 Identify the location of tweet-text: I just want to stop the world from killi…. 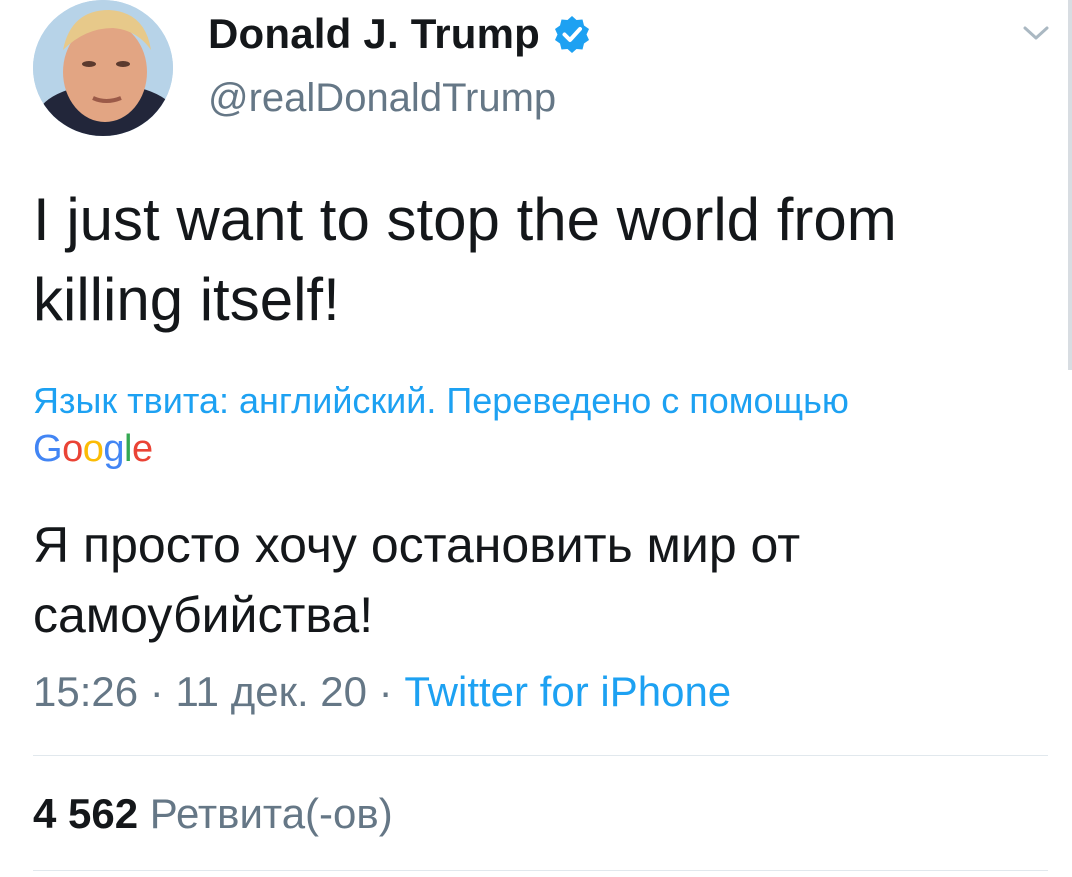
(465, 259).